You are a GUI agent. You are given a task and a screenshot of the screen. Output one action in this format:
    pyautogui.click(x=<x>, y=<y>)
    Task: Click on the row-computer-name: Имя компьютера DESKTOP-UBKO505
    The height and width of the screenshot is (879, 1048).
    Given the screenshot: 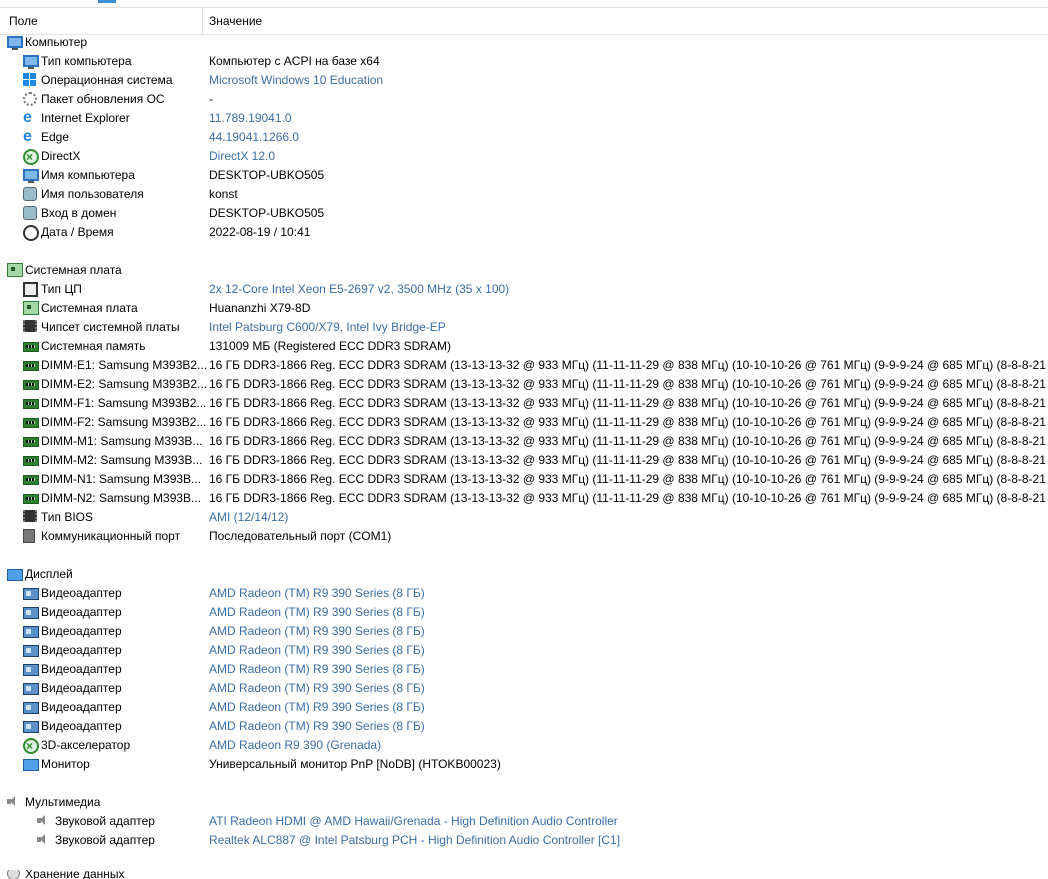 What is the action you would take?
    pyautogui.click(x=524, y=175)
    